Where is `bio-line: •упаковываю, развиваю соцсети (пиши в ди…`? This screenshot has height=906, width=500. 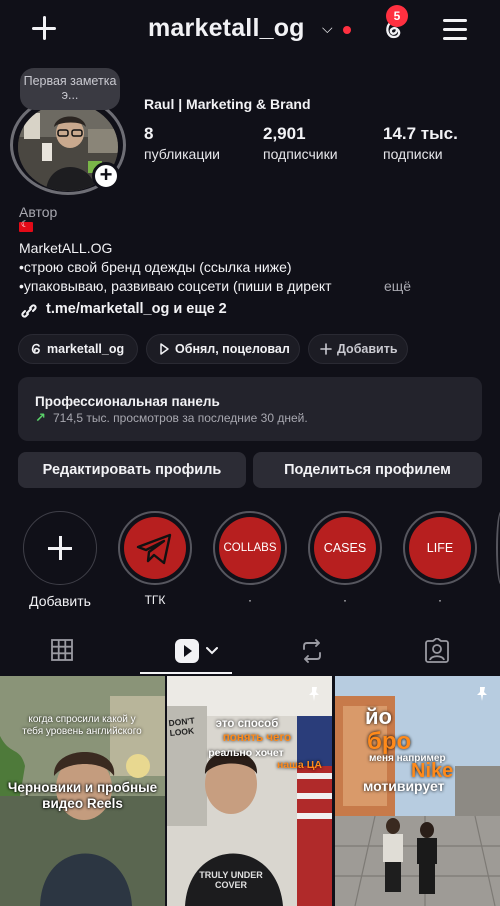 bio-line: •упаковываю, развиваю соцсети (пиши в ди… is located at coordinates (175, 286).